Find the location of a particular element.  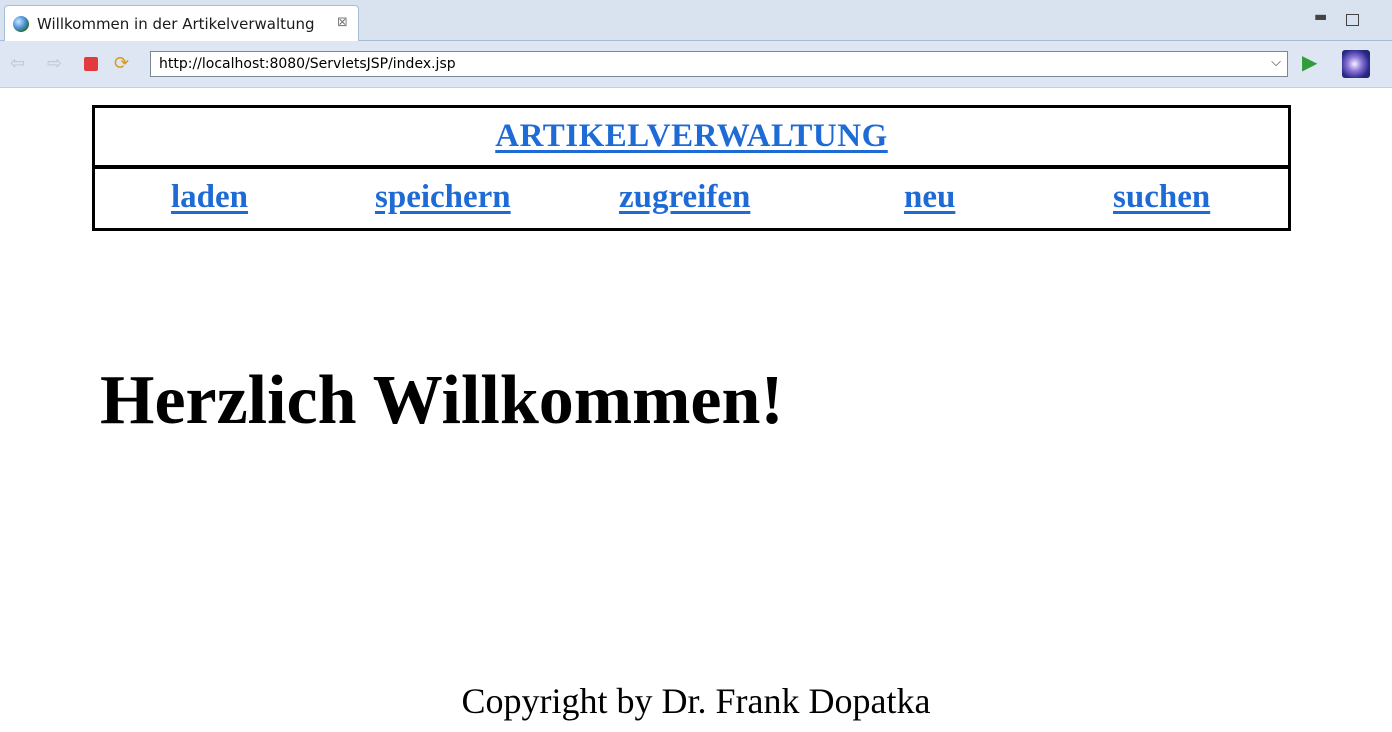

nav-links: laden speichern zugreifen neu suchen is located at coordinates (691, 198).